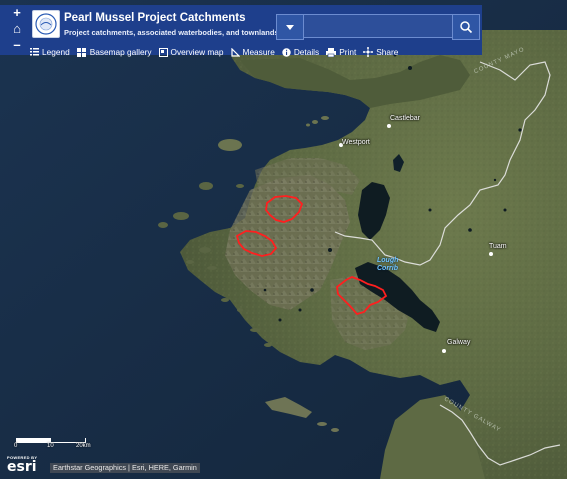 The height and width of the screenshot is (479, 567). What do you see at coordinates (331, 52) in the screenshot?
I see `printer-icon` at bounding box center [331, 52].